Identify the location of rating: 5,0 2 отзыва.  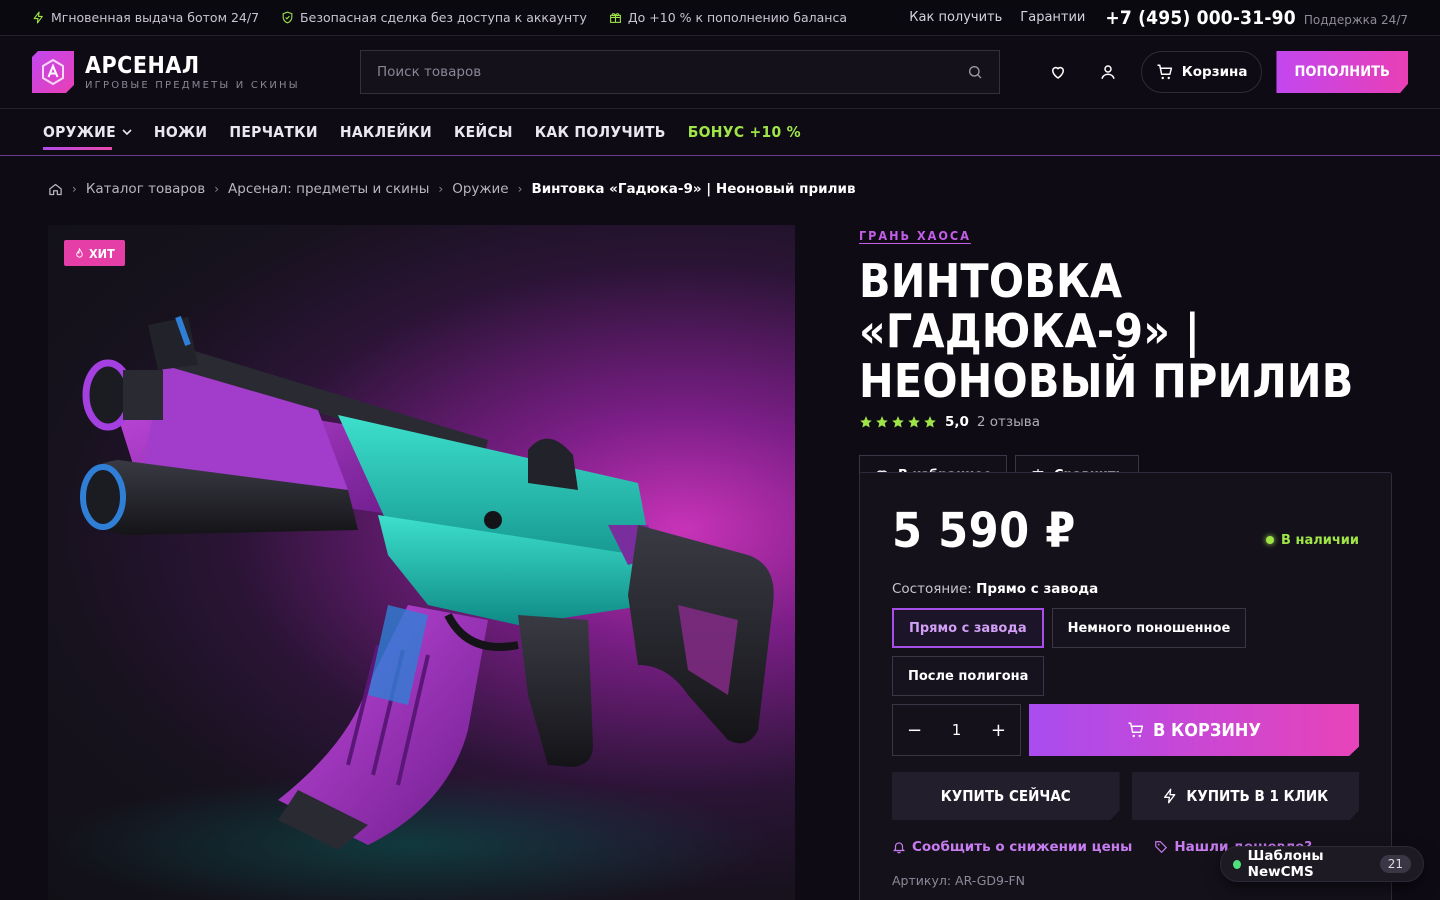
(1125, 422).